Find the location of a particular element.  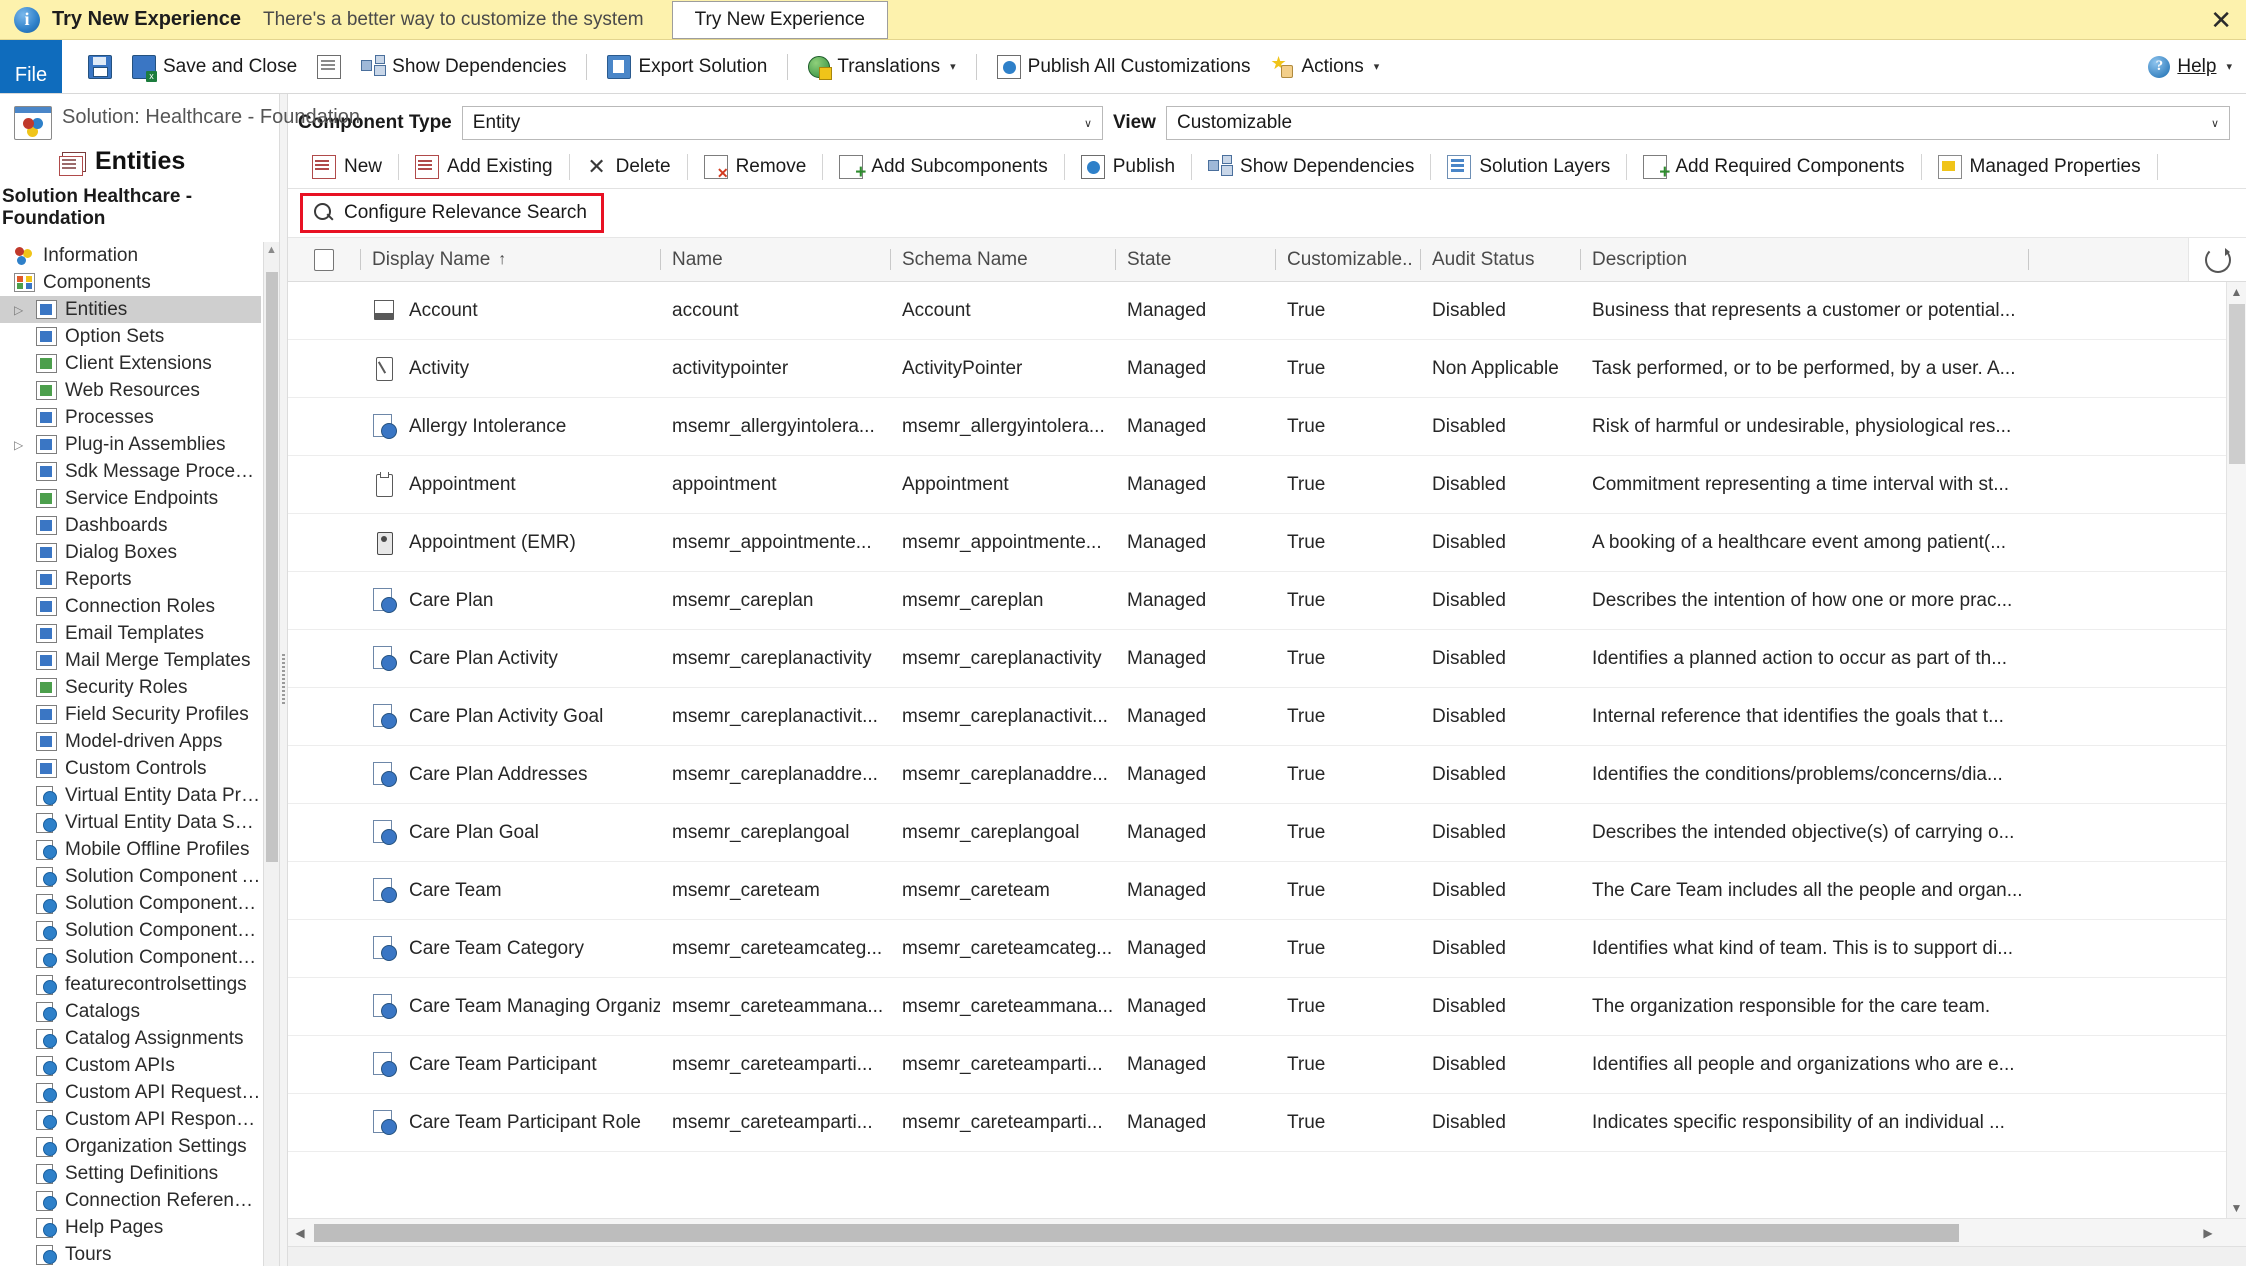

column-header-schema-name: Schema Name is located at coordinates (1002, 259).